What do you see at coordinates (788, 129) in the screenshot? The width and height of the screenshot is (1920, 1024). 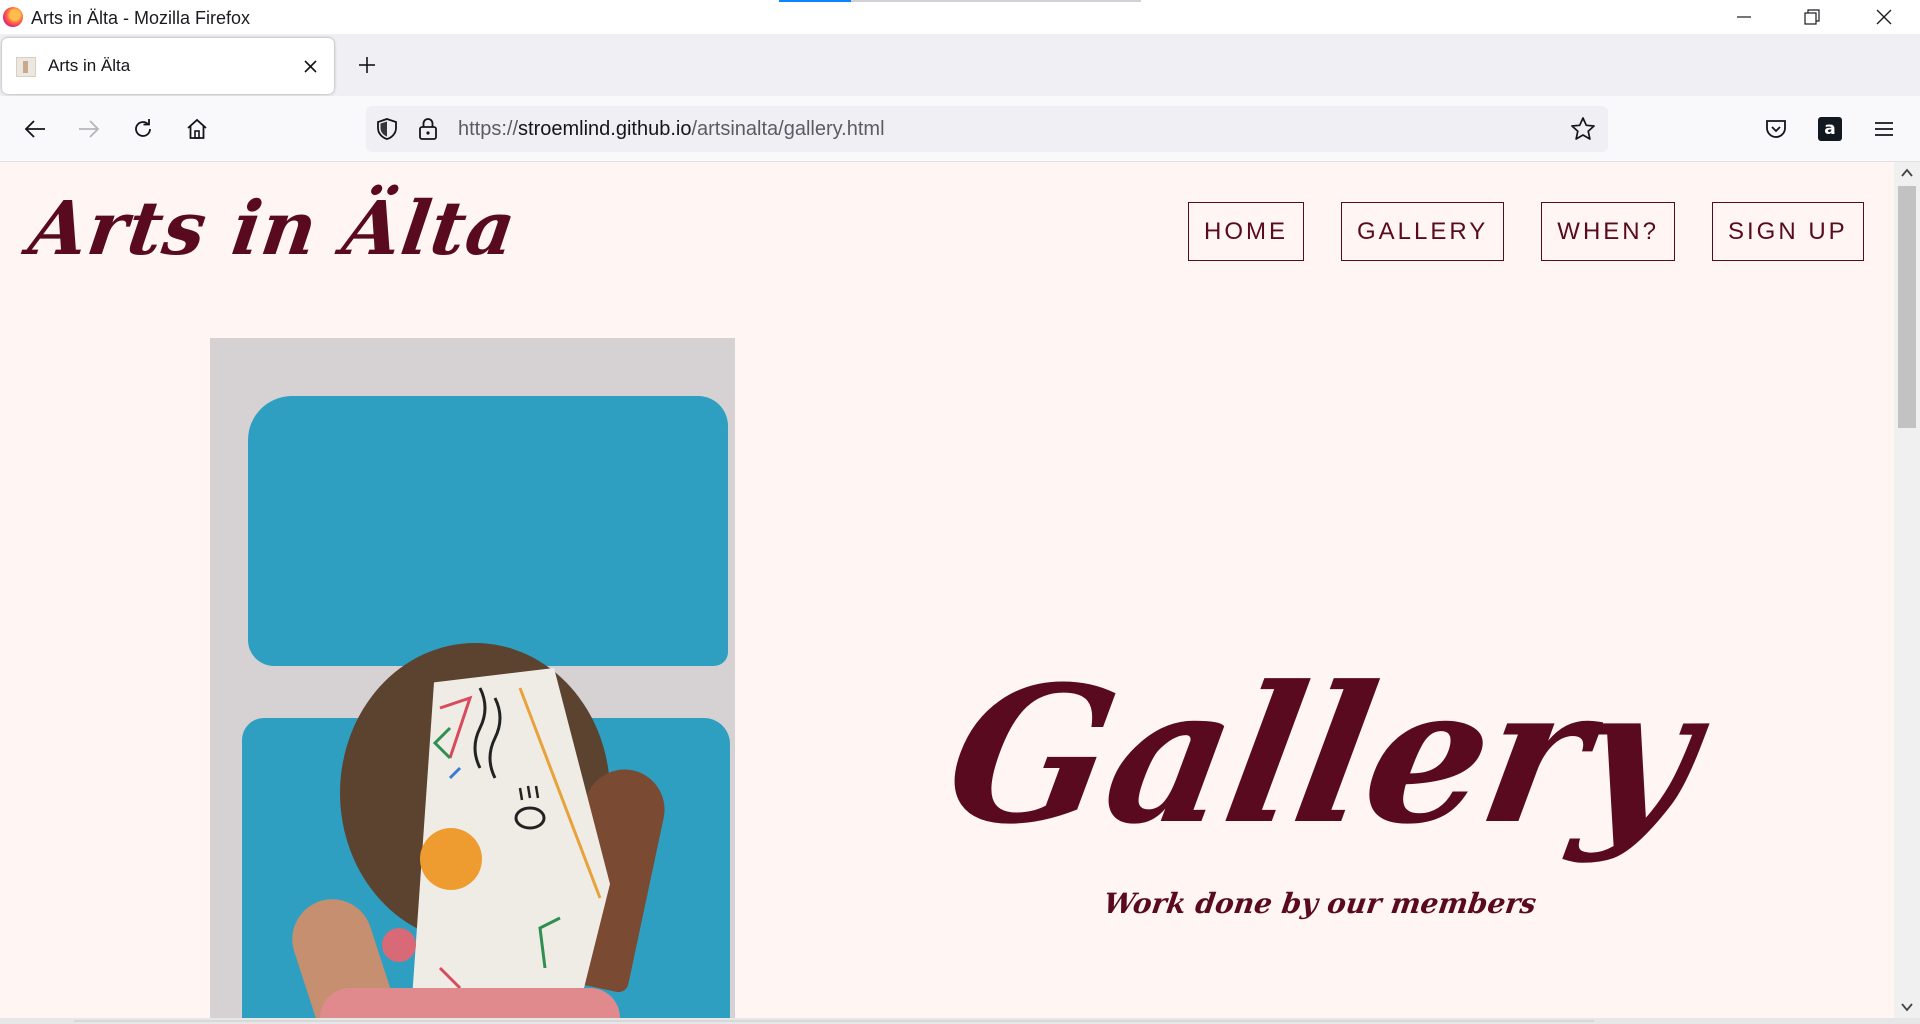 I see `url-path: /artsinalta/gallery.html` at bounding box center [788, 129].